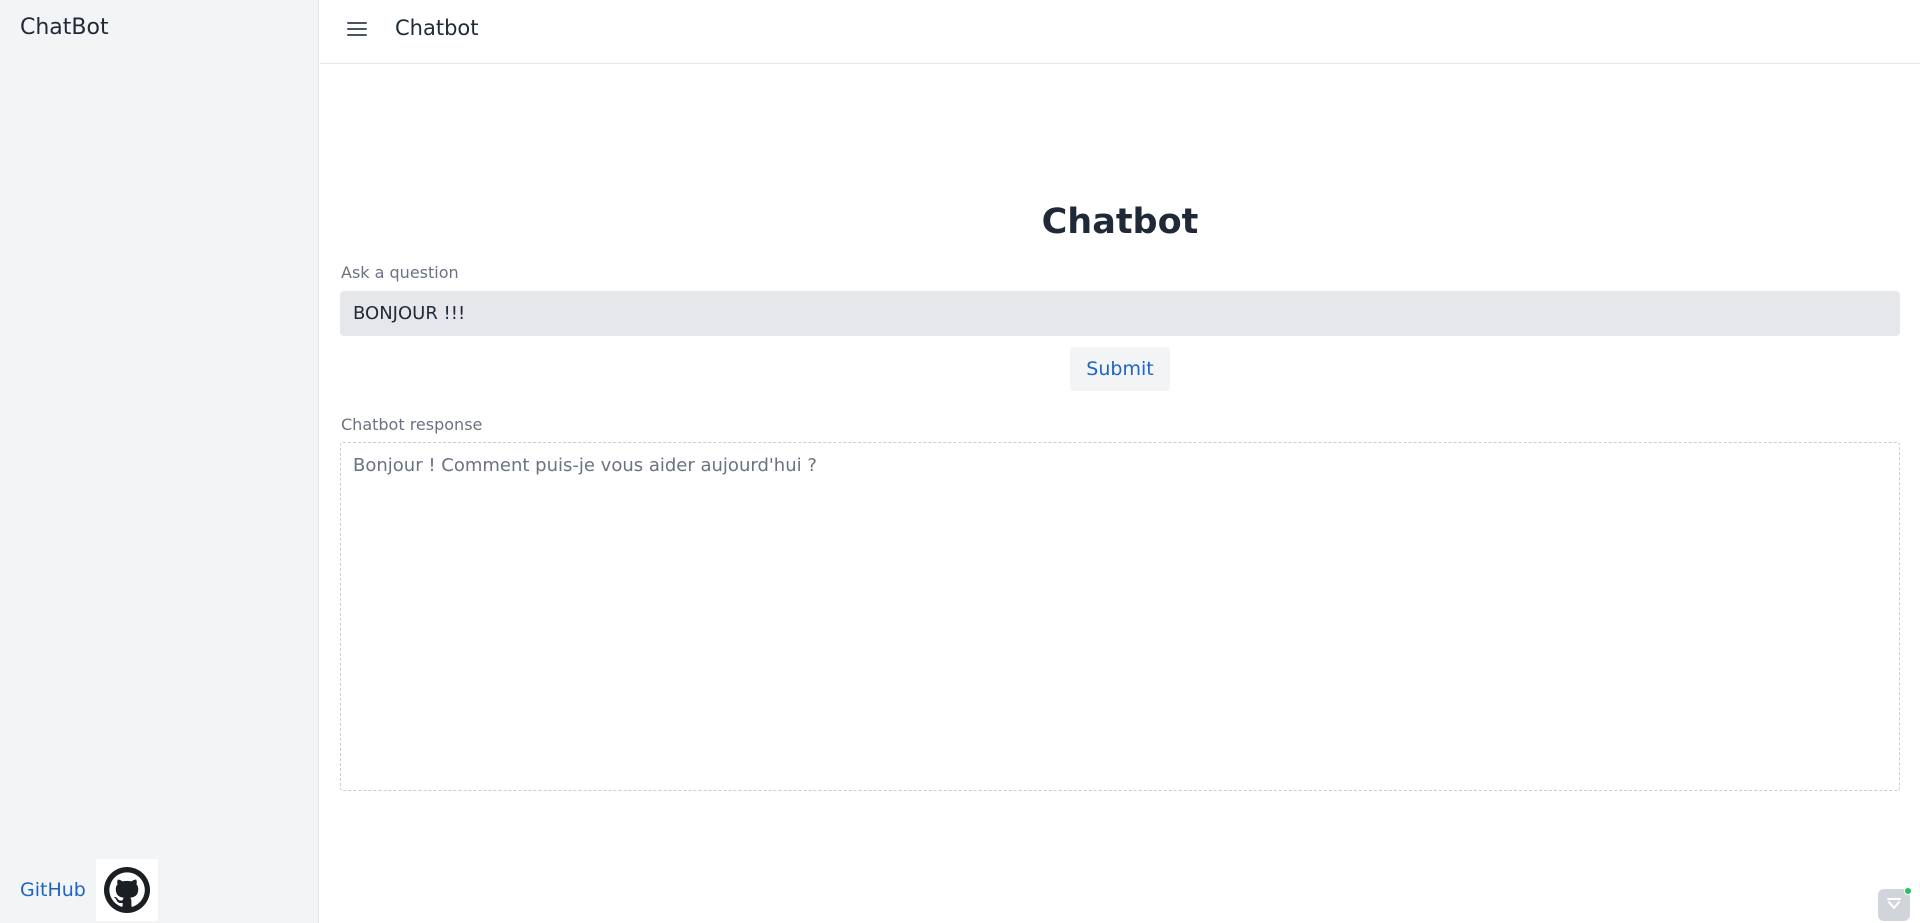 The width and height of the screenshot is (1920, 923). Describe the element at coordinates (412, 424) in the screenshot. I see `response-label: Chatbot response` at that location.